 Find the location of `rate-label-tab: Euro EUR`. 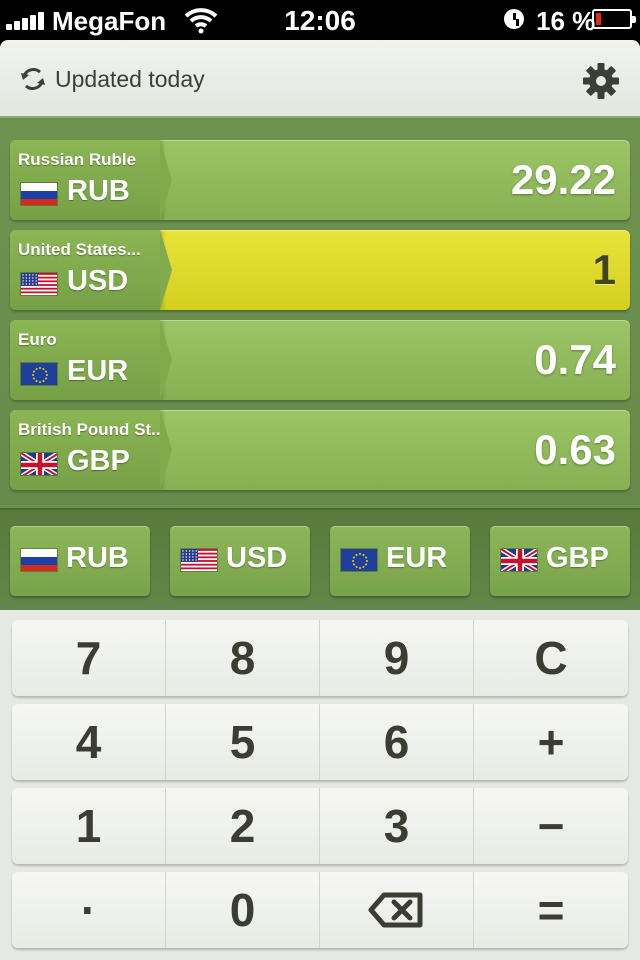

rate-label-tab: Euro EUR is located at coordinates (91, 360).